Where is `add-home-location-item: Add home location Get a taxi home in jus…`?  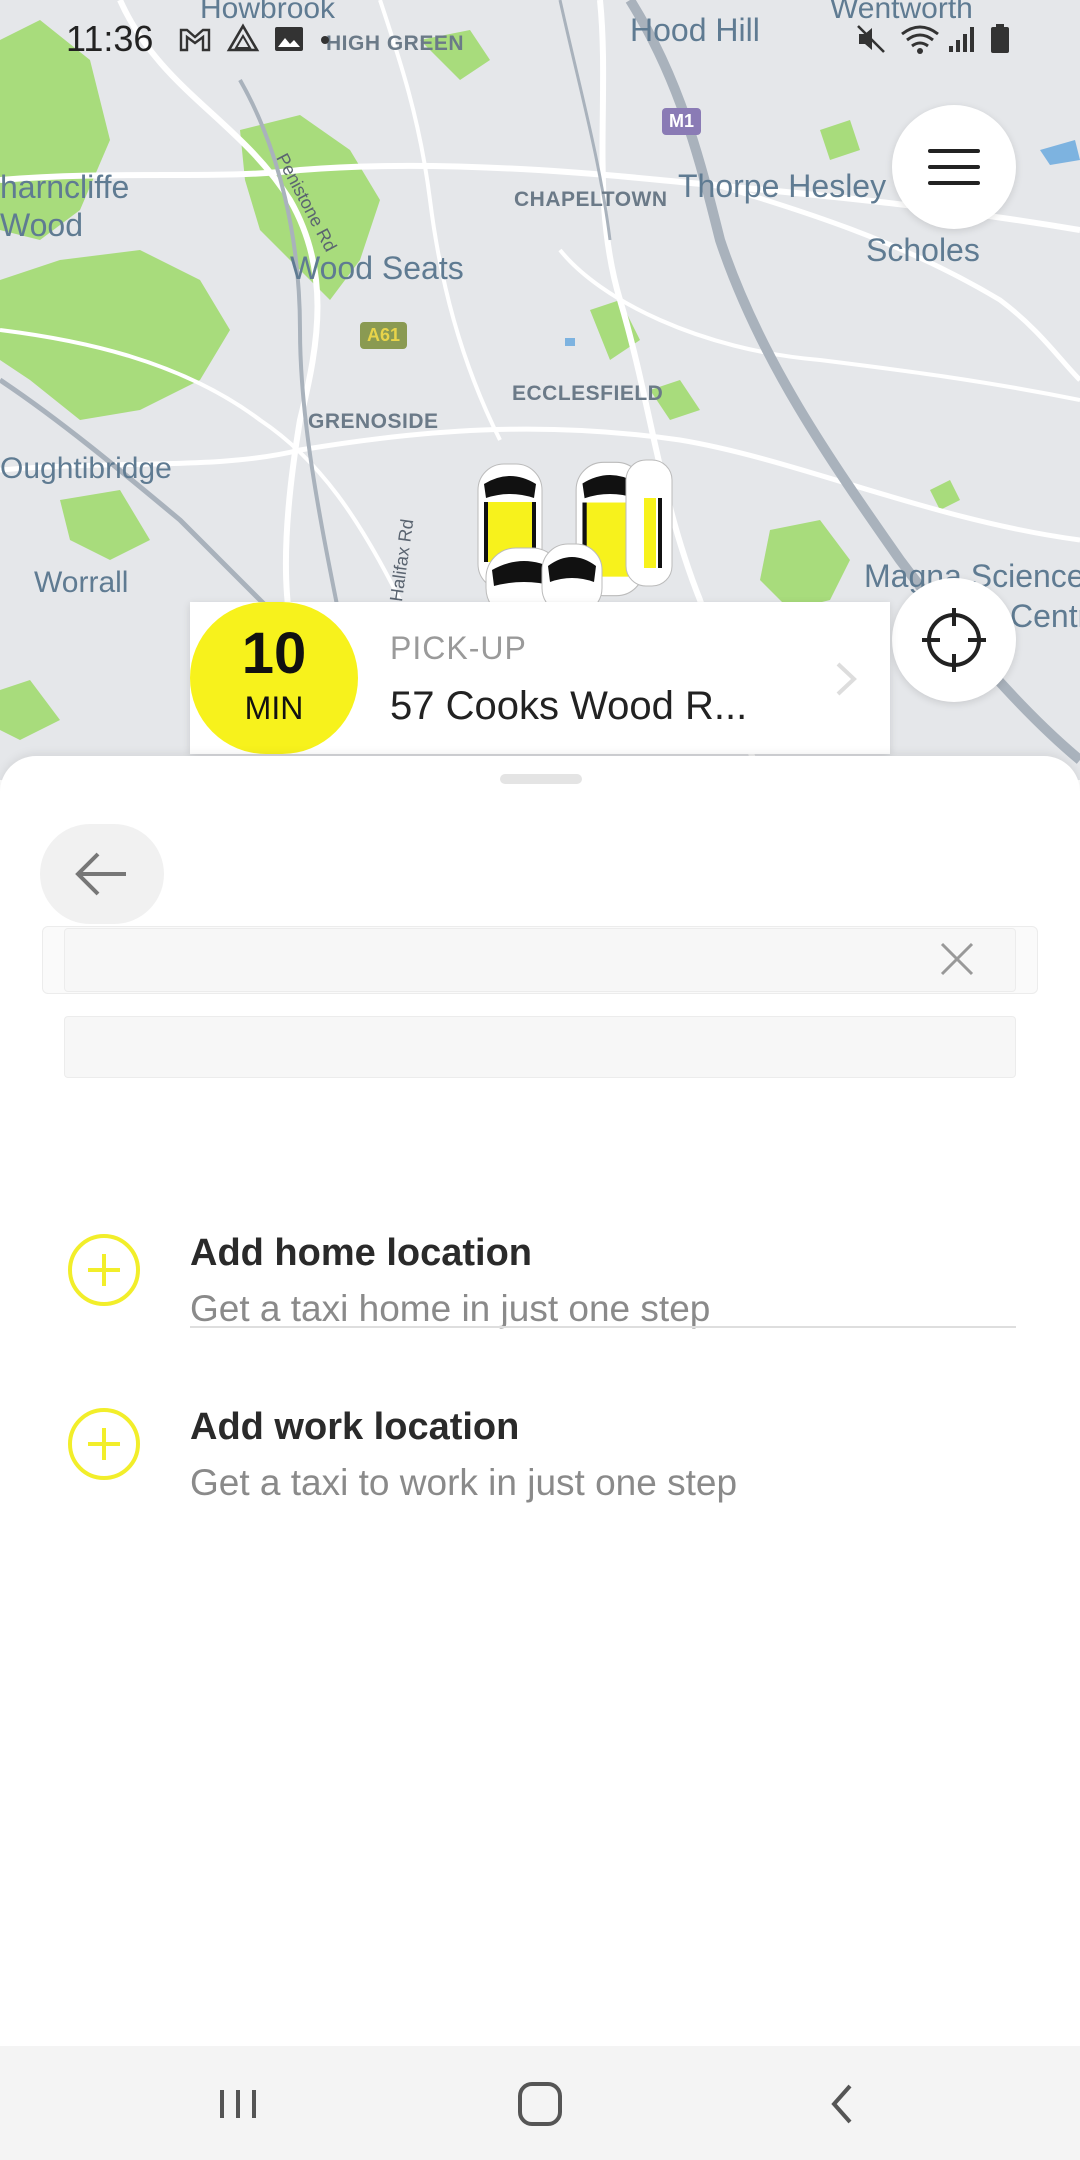
add-home-location-item: Add home location Get a taxi home in jus… is located at coordinates (540, 1276).